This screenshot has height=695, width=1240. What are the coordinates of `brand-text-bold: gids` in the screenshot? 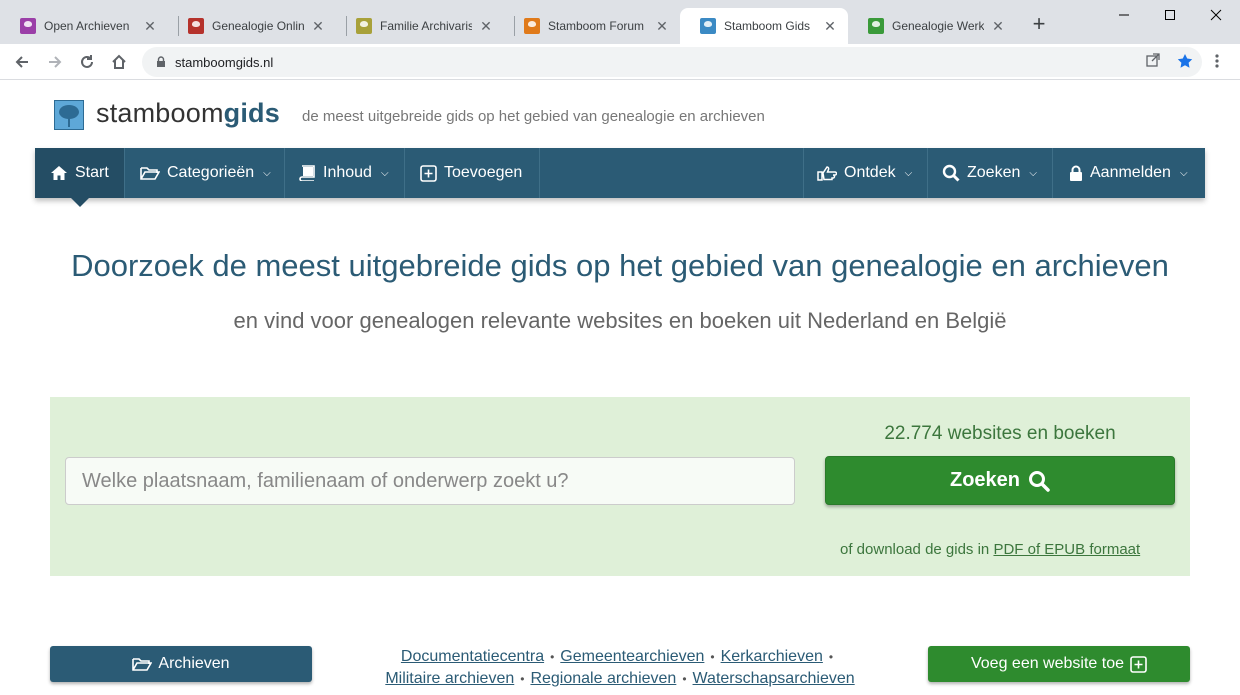 It's located at (251, 113).